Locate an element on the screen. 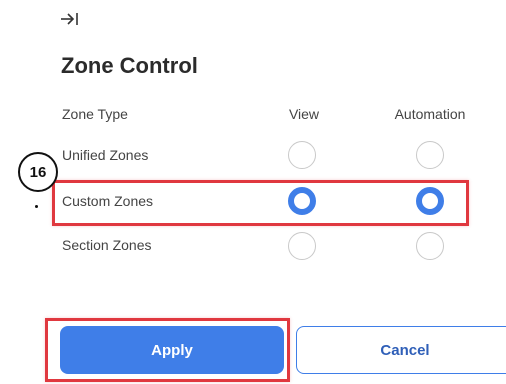 Image resolution: width=506 pixels, height=384 pixels. collapse-right-icon is located at coordinates (69, 19).